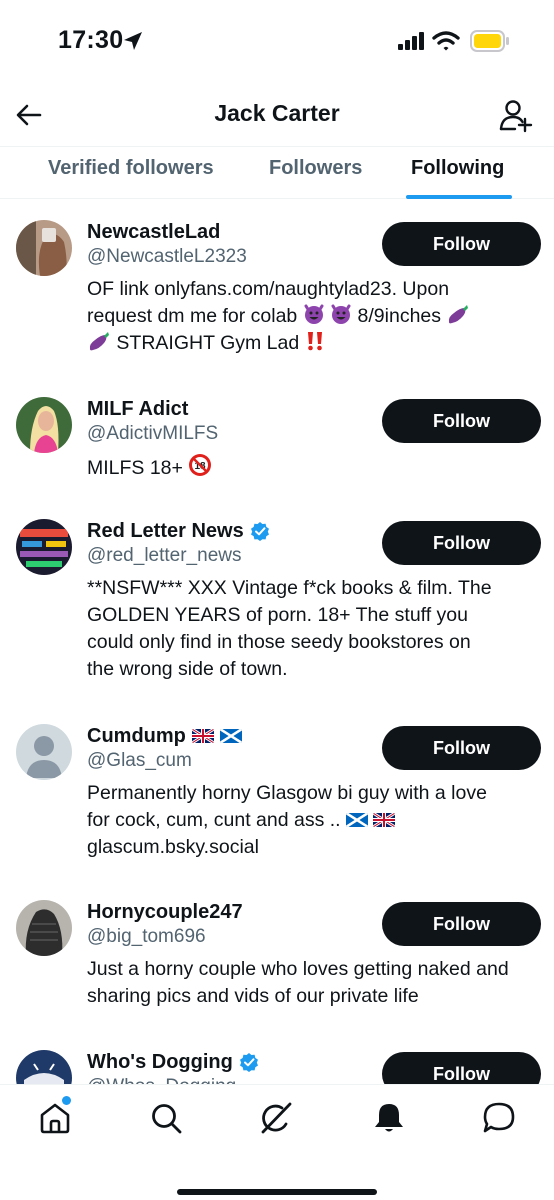  I want to click on double-exclamation-icon, so click(314, 341).